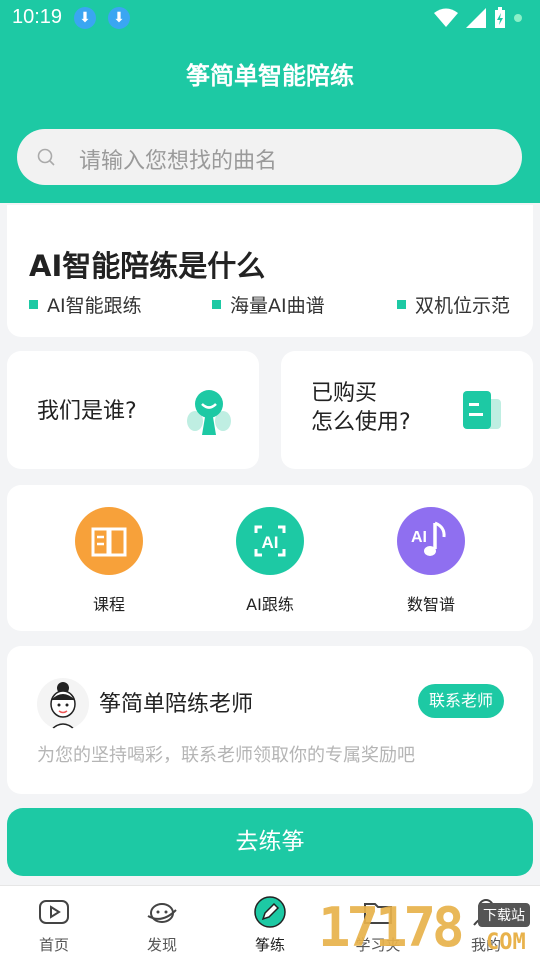 This screenshot has width=540, height=960. Describe the element at coordinates (161, 945) in the screenshot. I see `tab-label: 发现` at that location.